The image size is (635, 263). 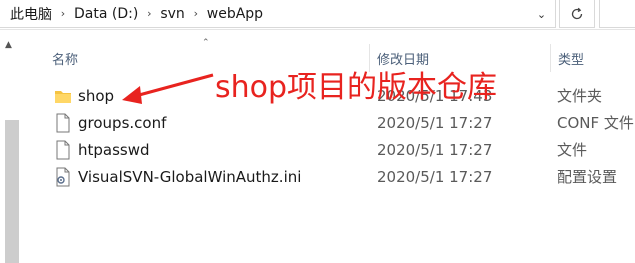 I want to click on file-type: 配置设置, so click(x=587, y=177).